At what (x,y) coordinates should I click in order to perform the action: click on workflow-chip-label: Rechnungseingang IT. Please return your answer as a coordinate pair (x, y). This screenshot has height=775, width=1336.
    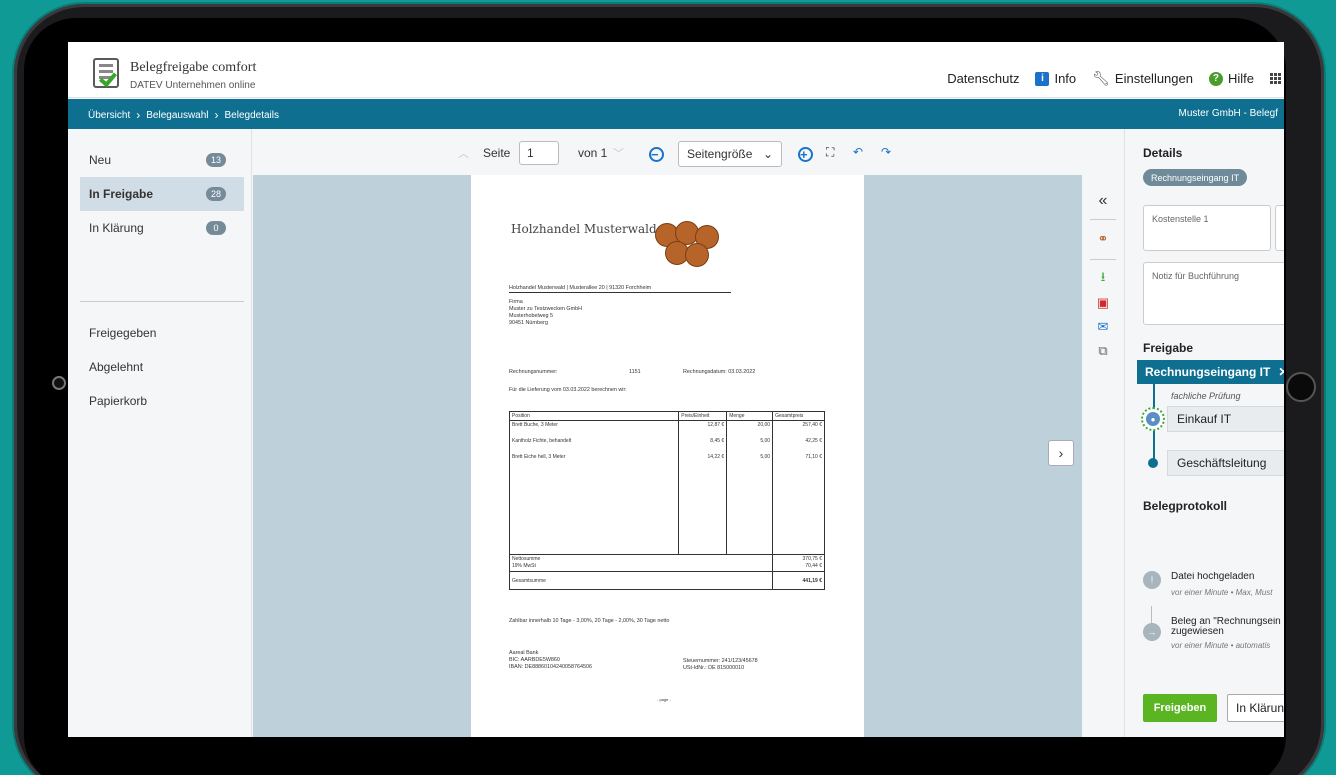
    Looking at the image, I should click on (1208, 372).